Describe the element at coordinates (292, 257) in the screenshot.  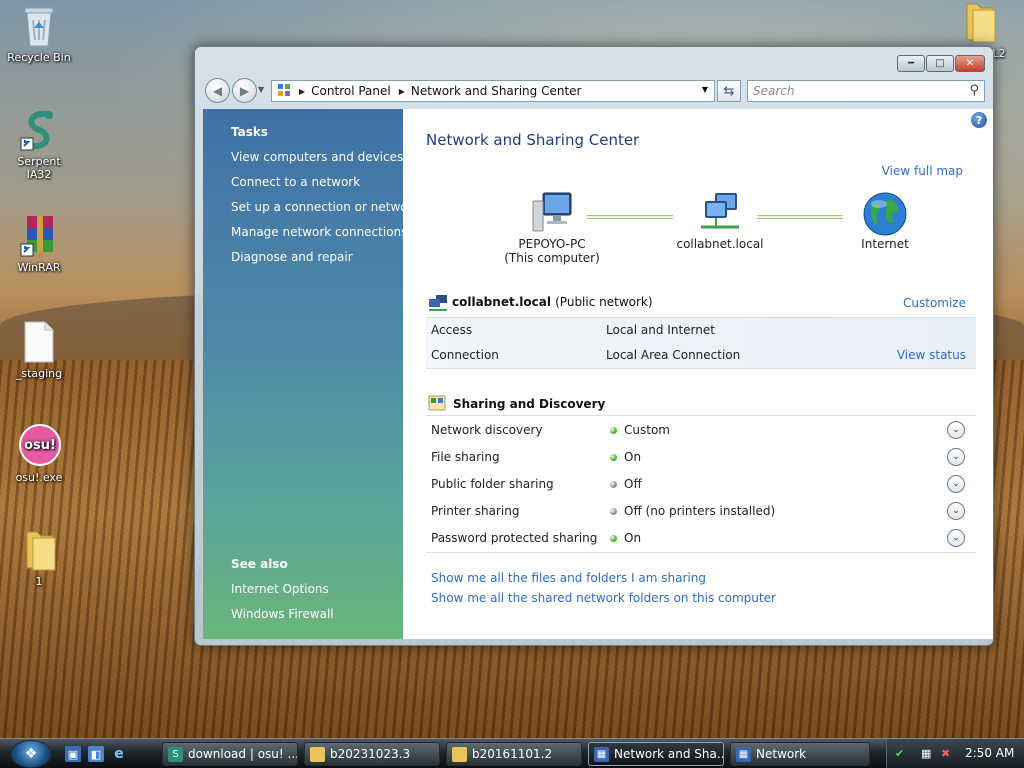
I see `task-diagnose-repair: Diagnose and repair` at that location.